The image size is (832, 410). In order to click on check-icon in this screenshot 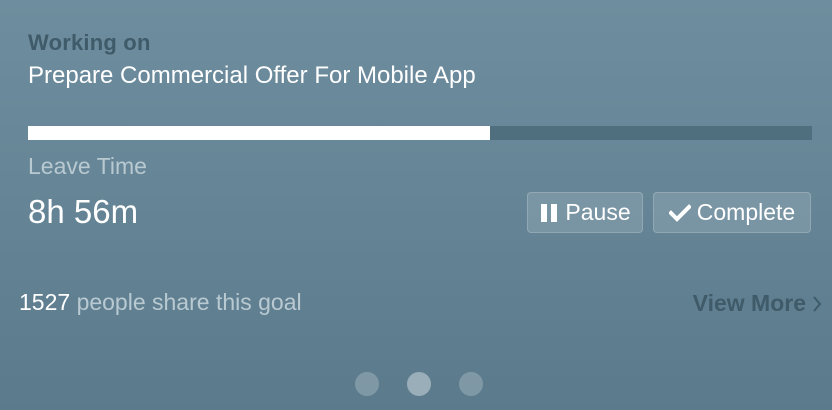, I will do `click(679, 213)`.